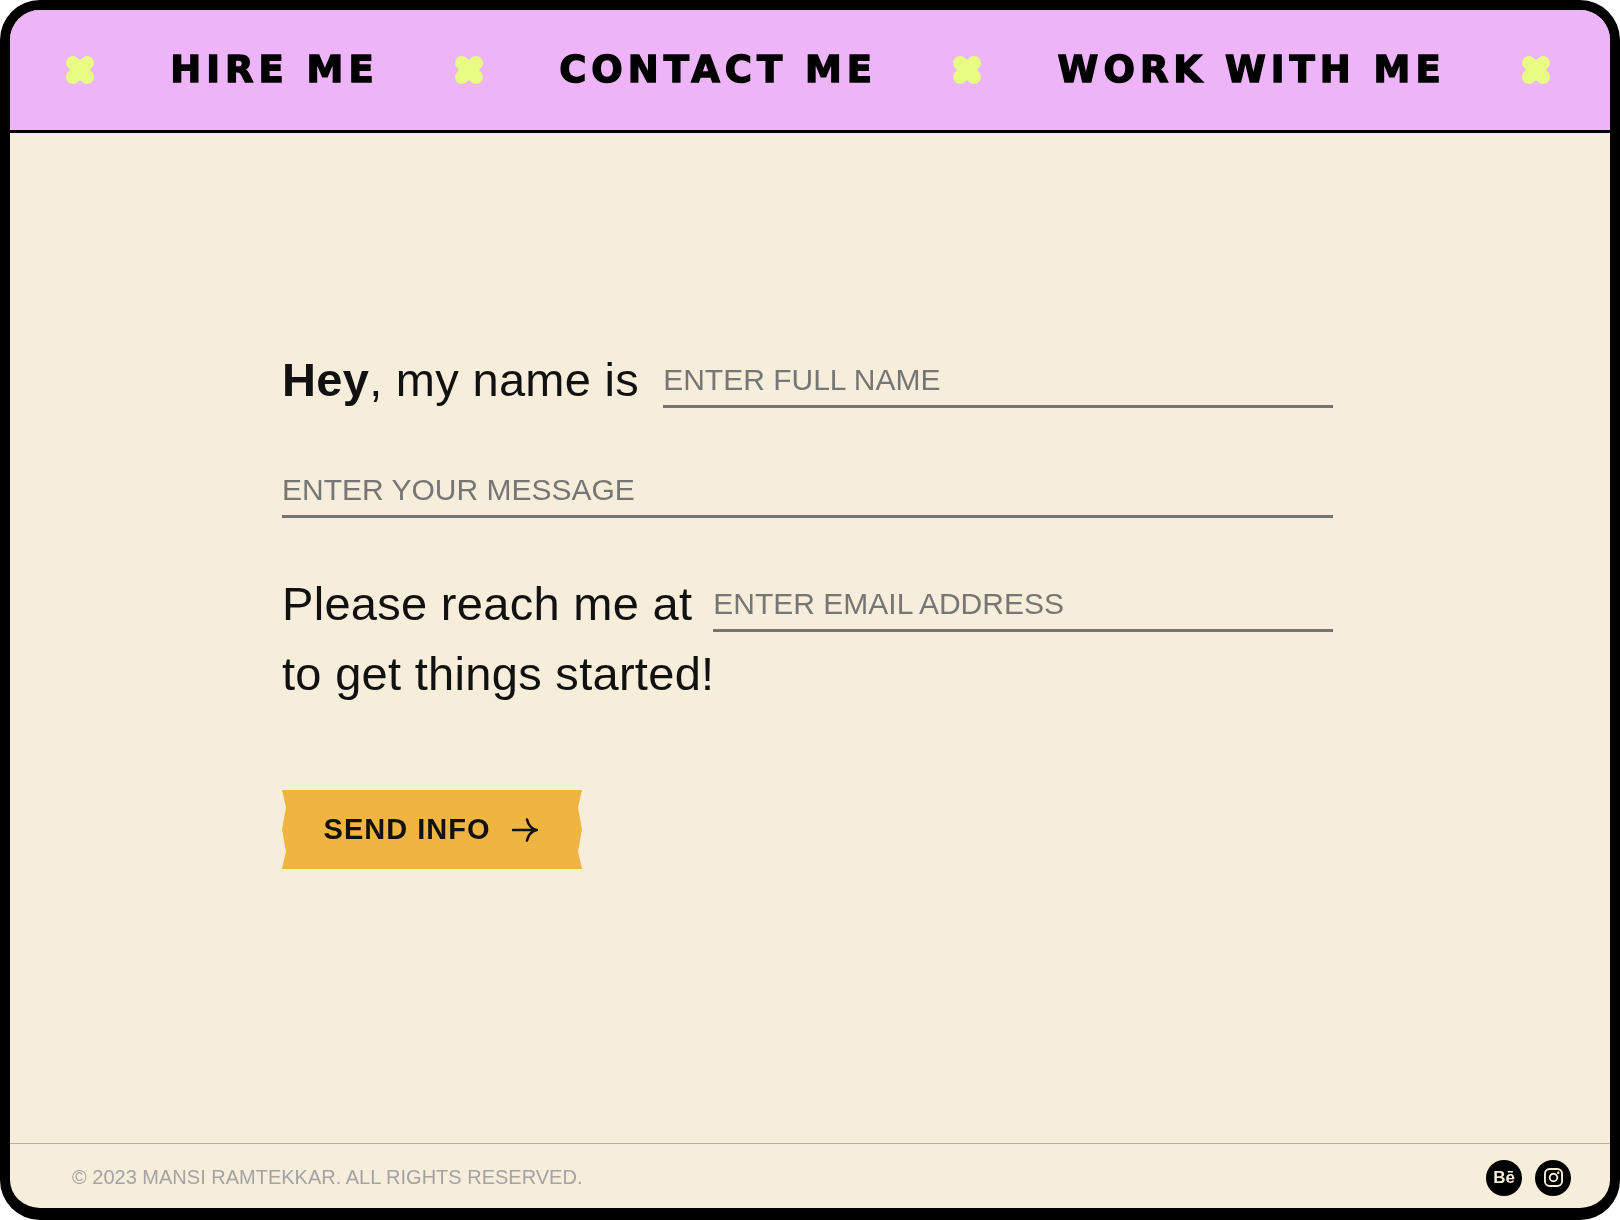 This screenshot has width=1620, height=1220. Describe the element at coordinates (807, 495) in the screenshot. I see `message-field: ENTER YOUR MESSAGE` at that location.